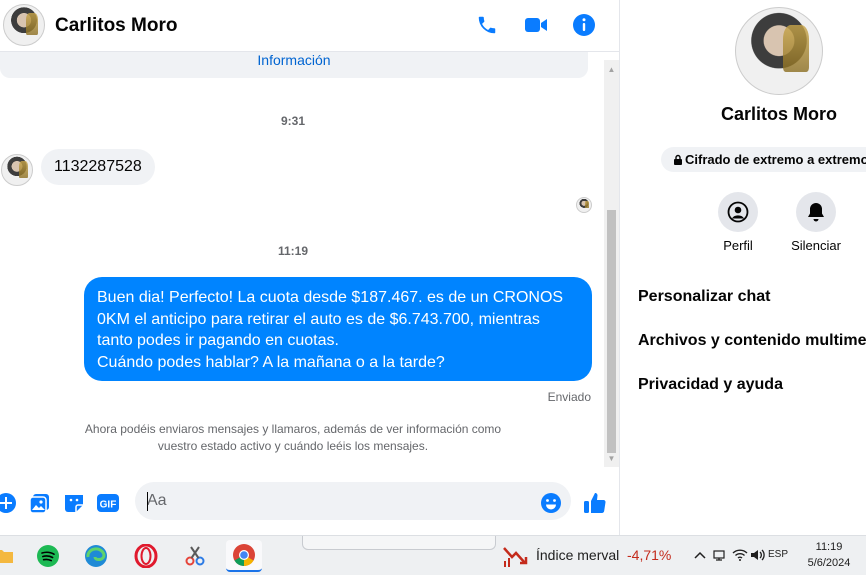  Describe the element at coordinates (752, 341) in the screenshot. I see `media-files-item: Archivos y contenido multimedia` at that location.